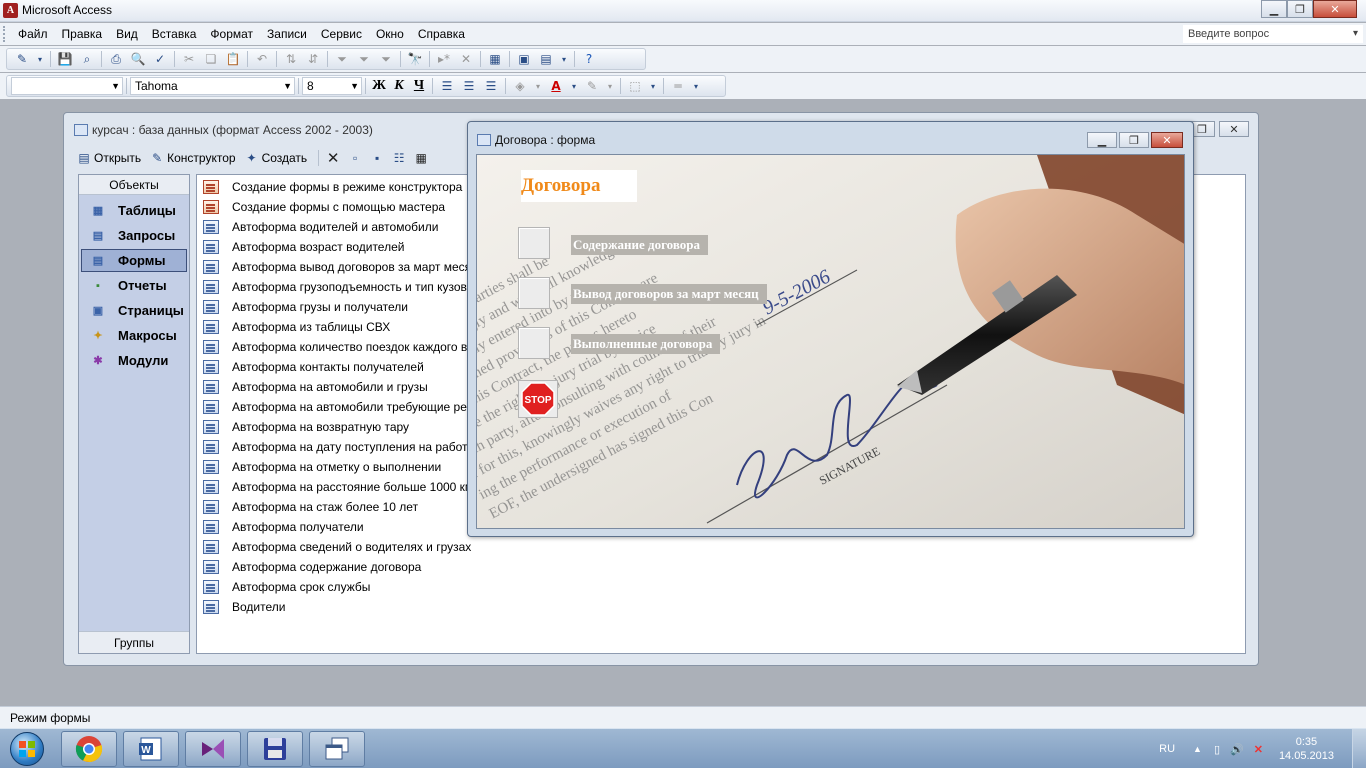  What do you see at coordinates (1134, 140) in the screenshot?
I see `form-restore-button: ❐` at bounding box center [1134, 140].